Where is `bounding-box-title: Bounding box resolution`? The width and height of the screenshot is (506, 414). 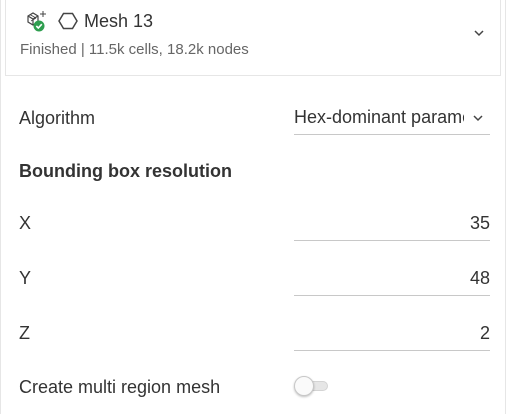 bounding-box-title: Bounding box resolution is located at coordinates (125, 171).